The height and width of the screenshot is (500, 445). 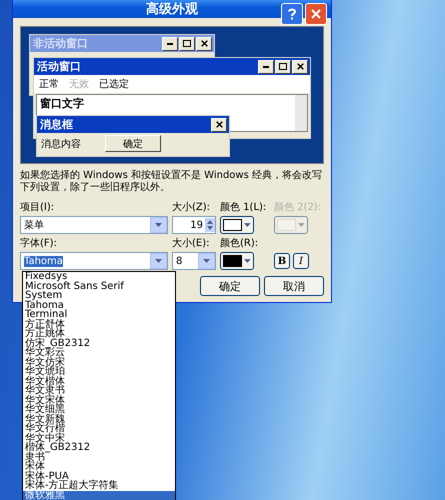 I want to click on field-label: 大小(Z):, so click(x=192, y=207).